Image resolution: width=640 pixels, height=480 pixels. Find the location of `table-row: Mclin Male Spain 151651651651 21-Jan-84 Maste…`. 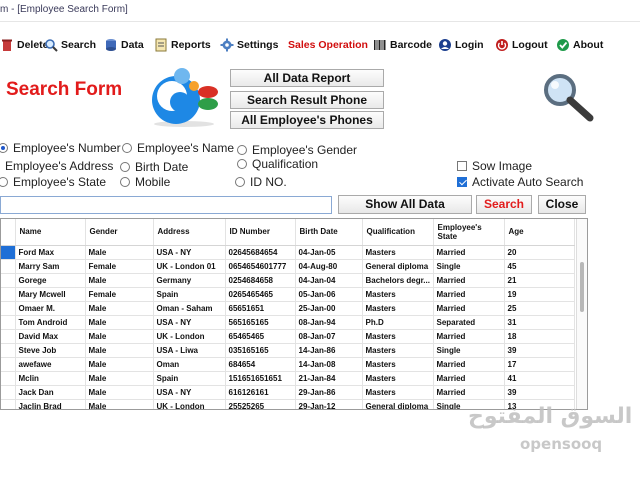

table-row: Mclin Male Spain 151651651651 21-Jan-84 Maste… is located at coordinates (288, 378).